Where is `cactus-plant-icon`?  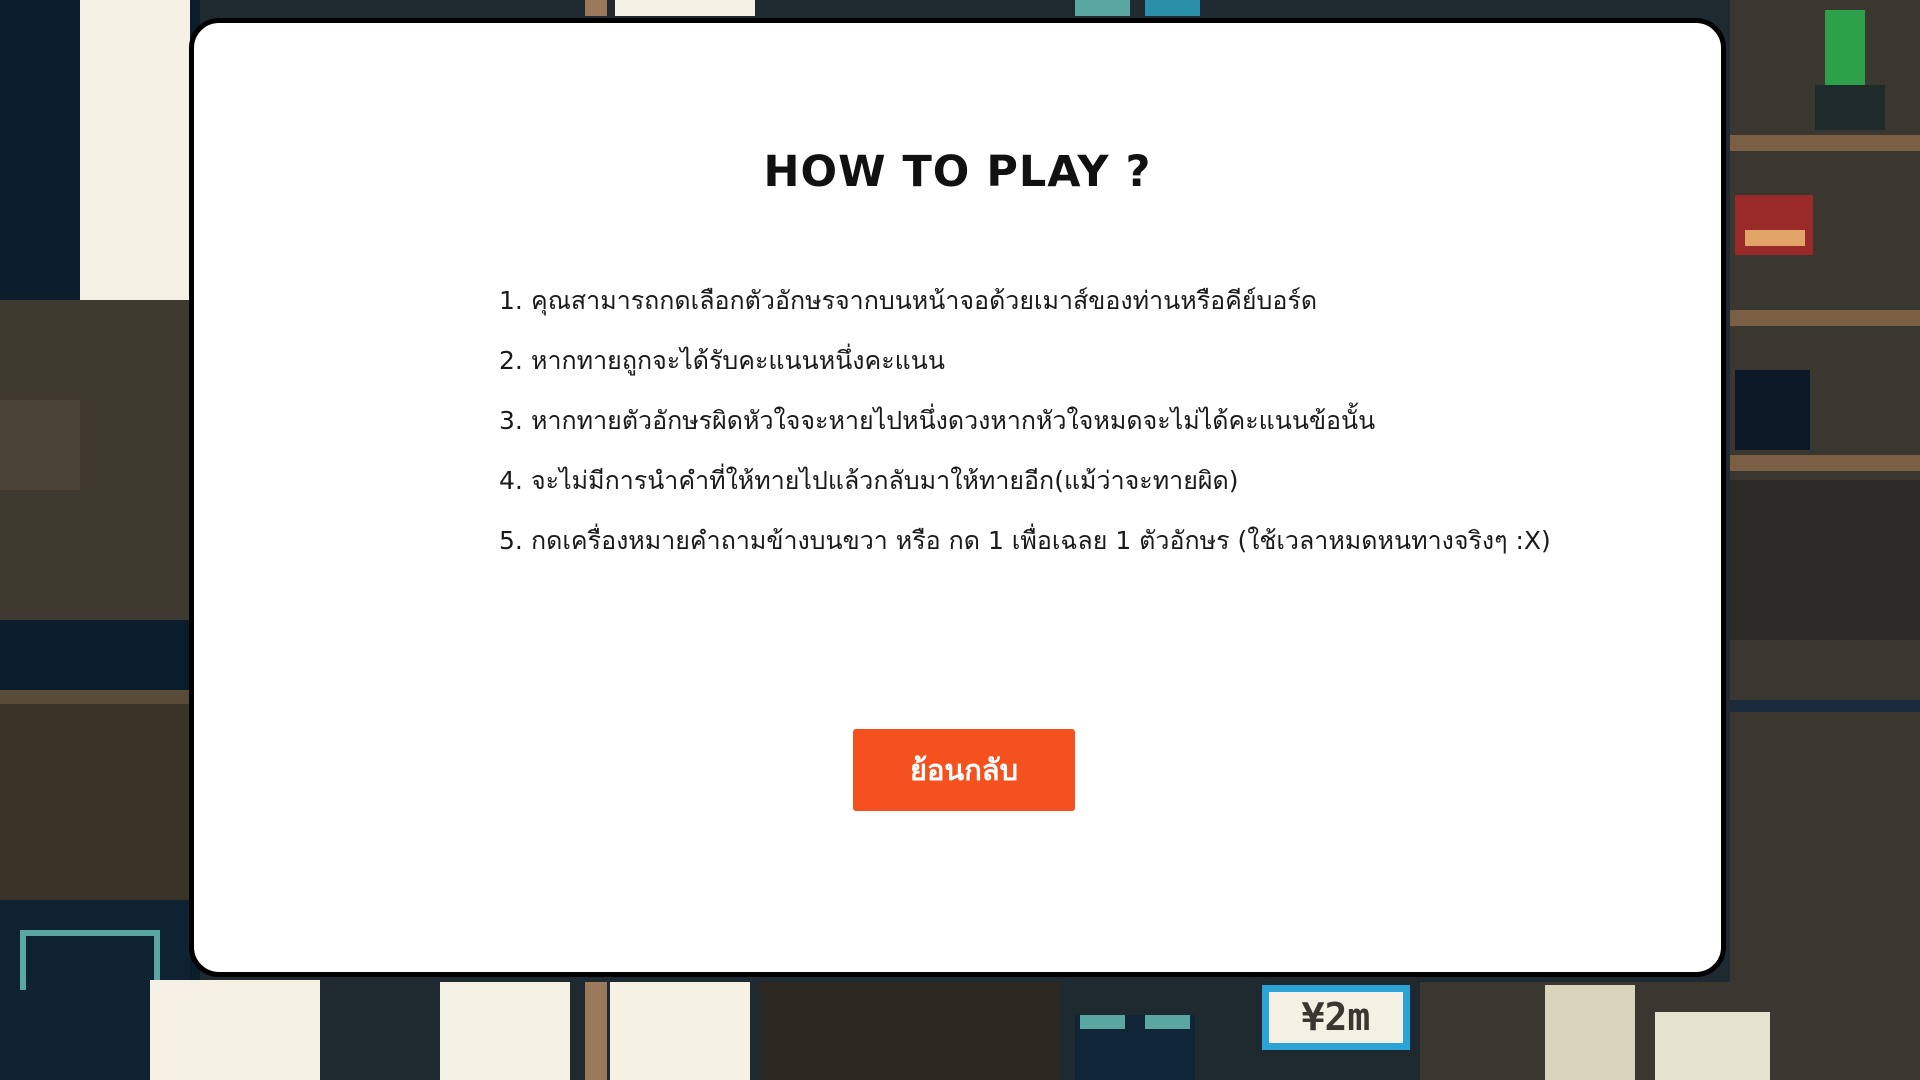
cactus-plant-icon is located at coordinates (1845, 47).